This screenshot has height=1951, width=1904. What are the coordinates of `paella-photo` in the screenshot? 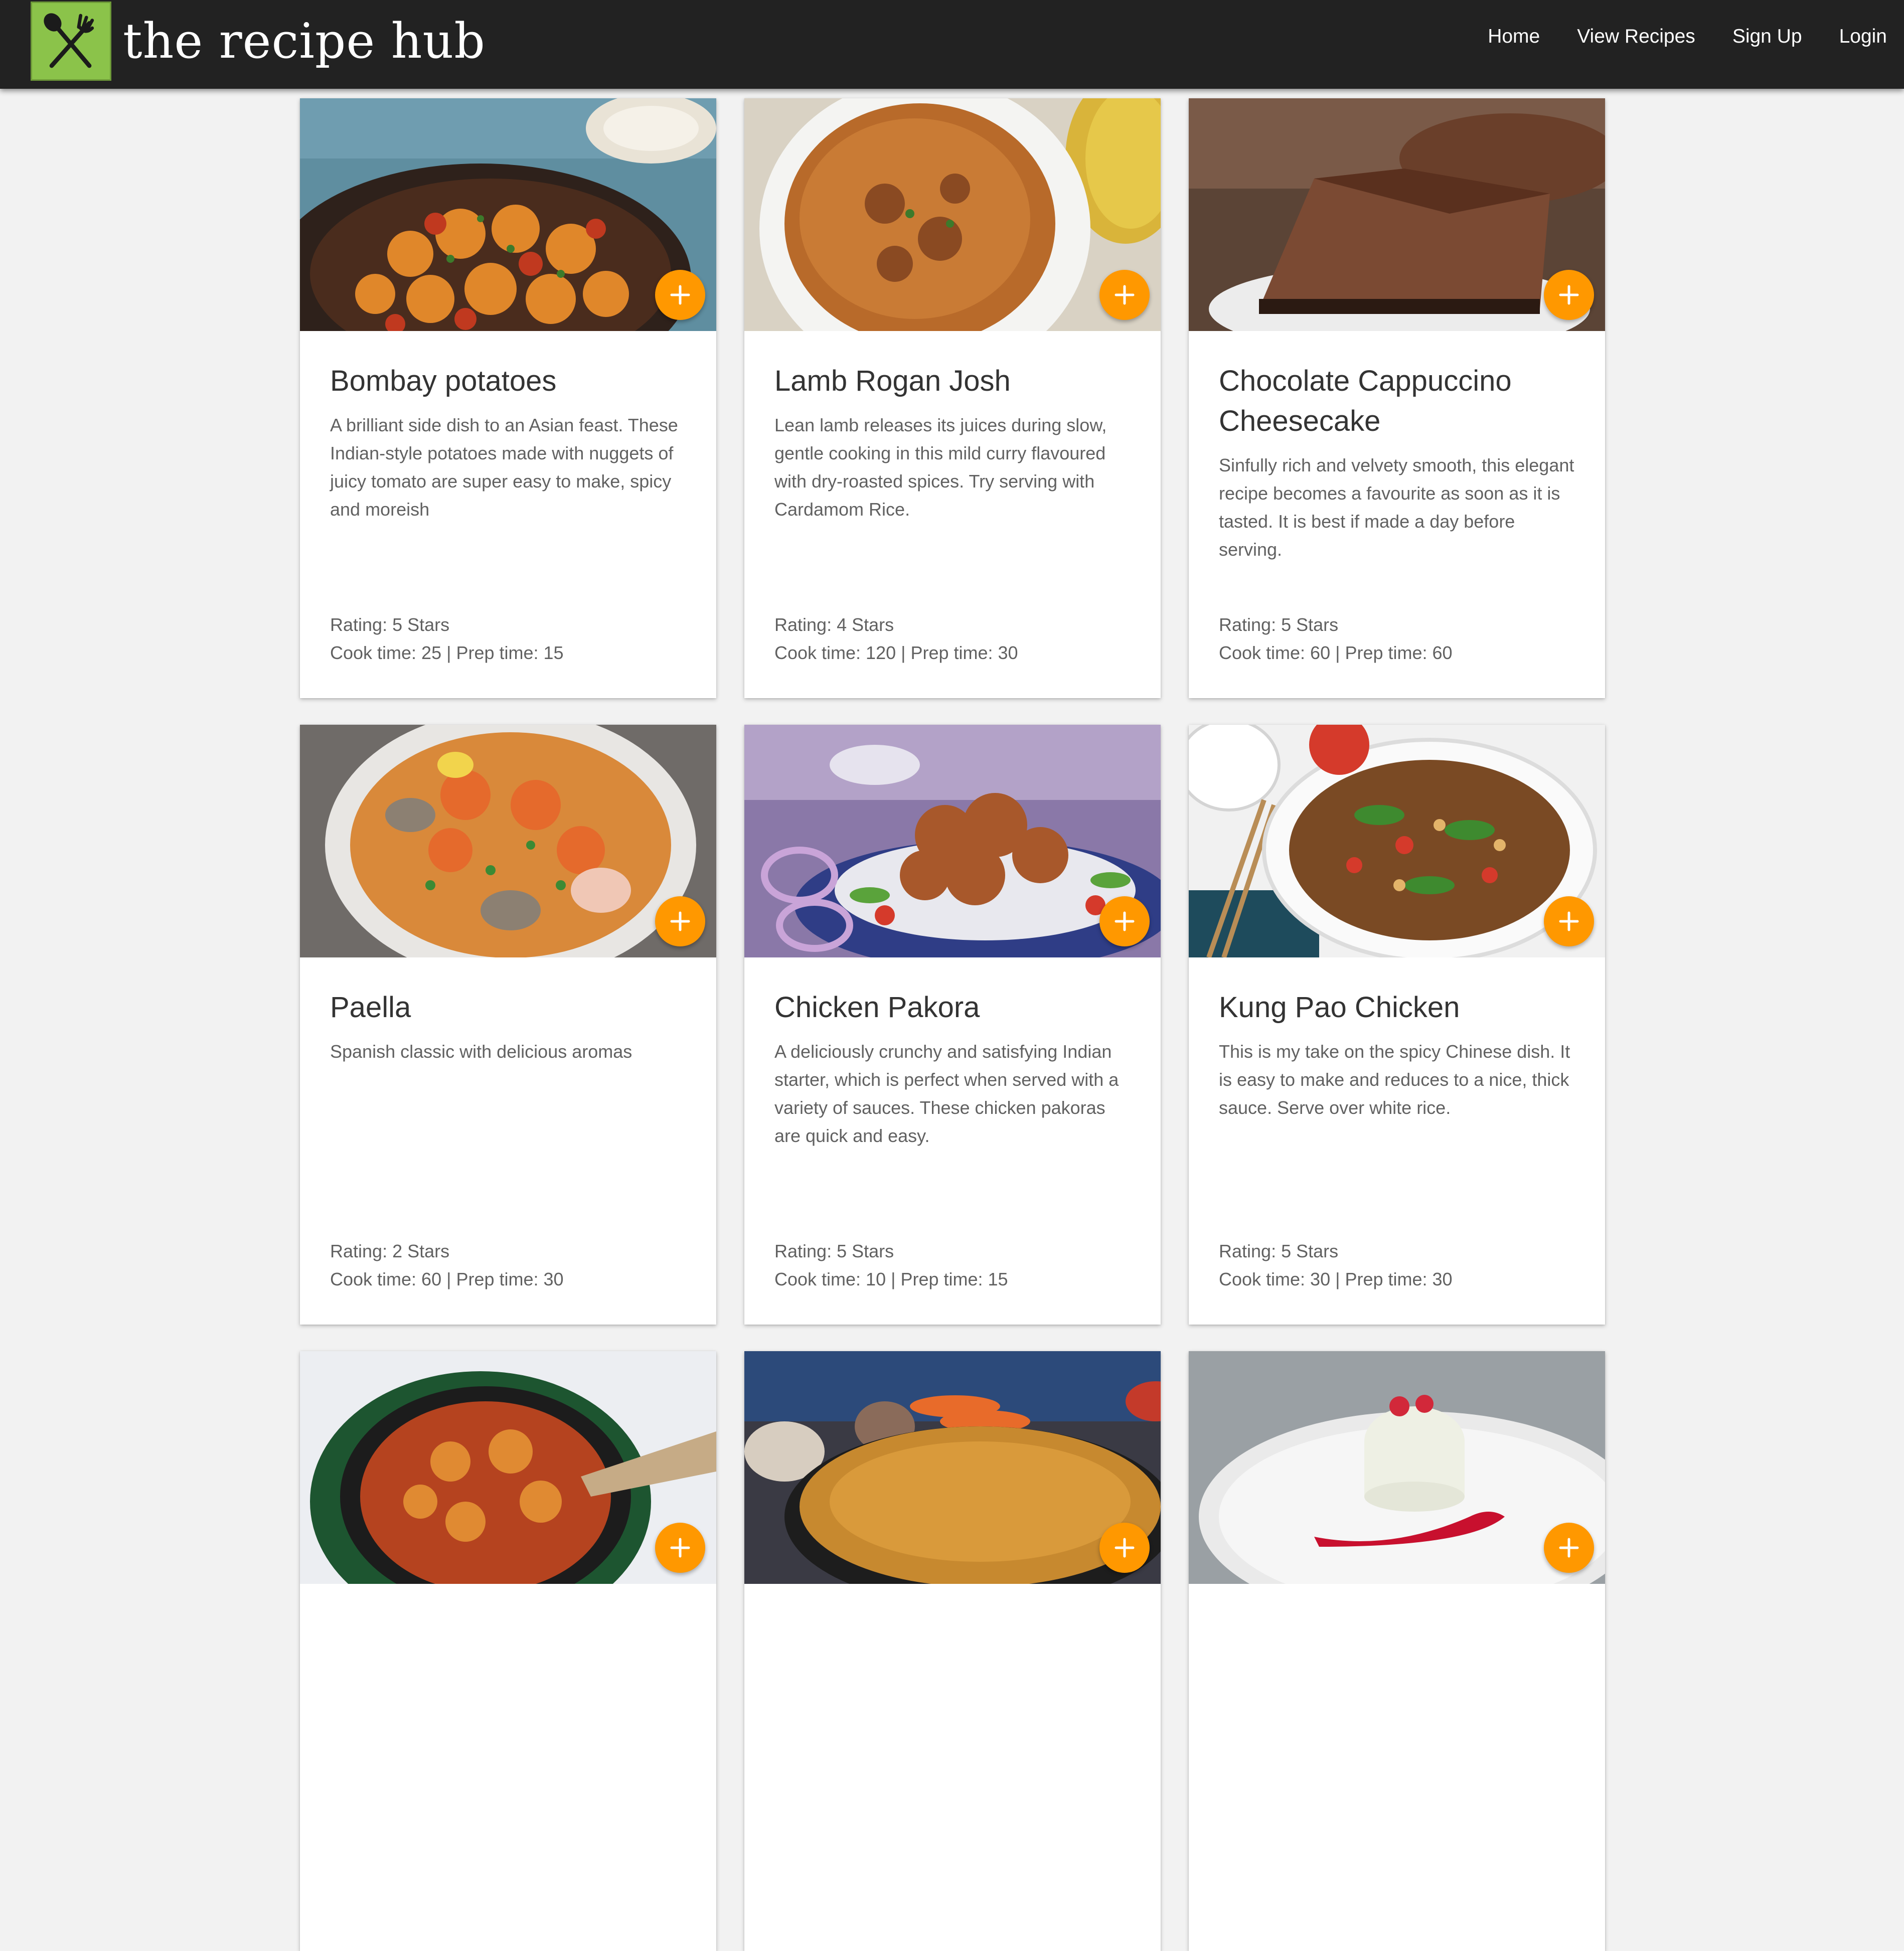 It's located at (508, 841).